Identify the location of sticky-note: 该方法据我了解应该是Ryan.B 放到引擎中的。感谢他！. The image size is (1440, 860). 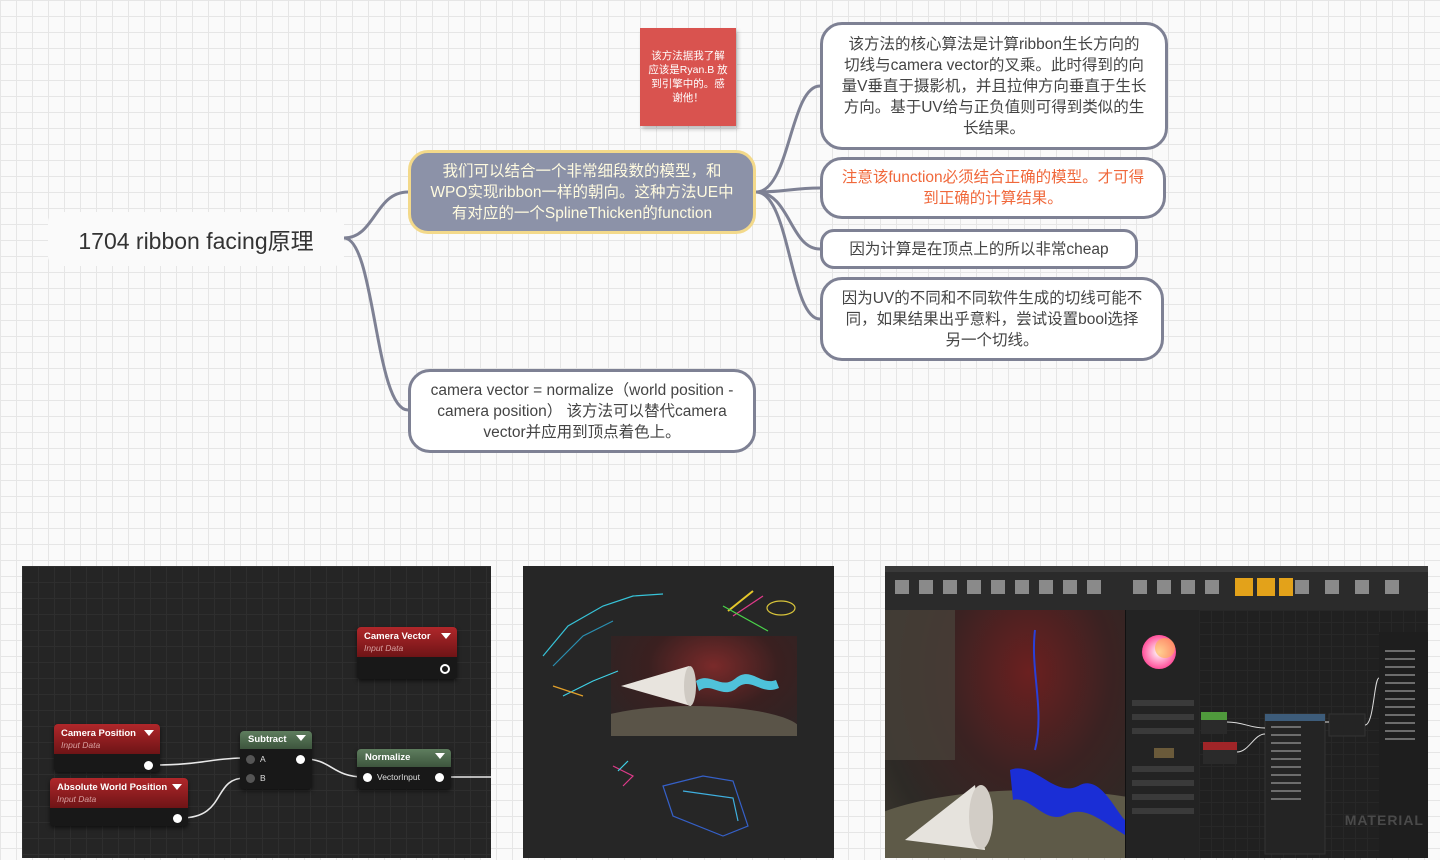
(688, 77).